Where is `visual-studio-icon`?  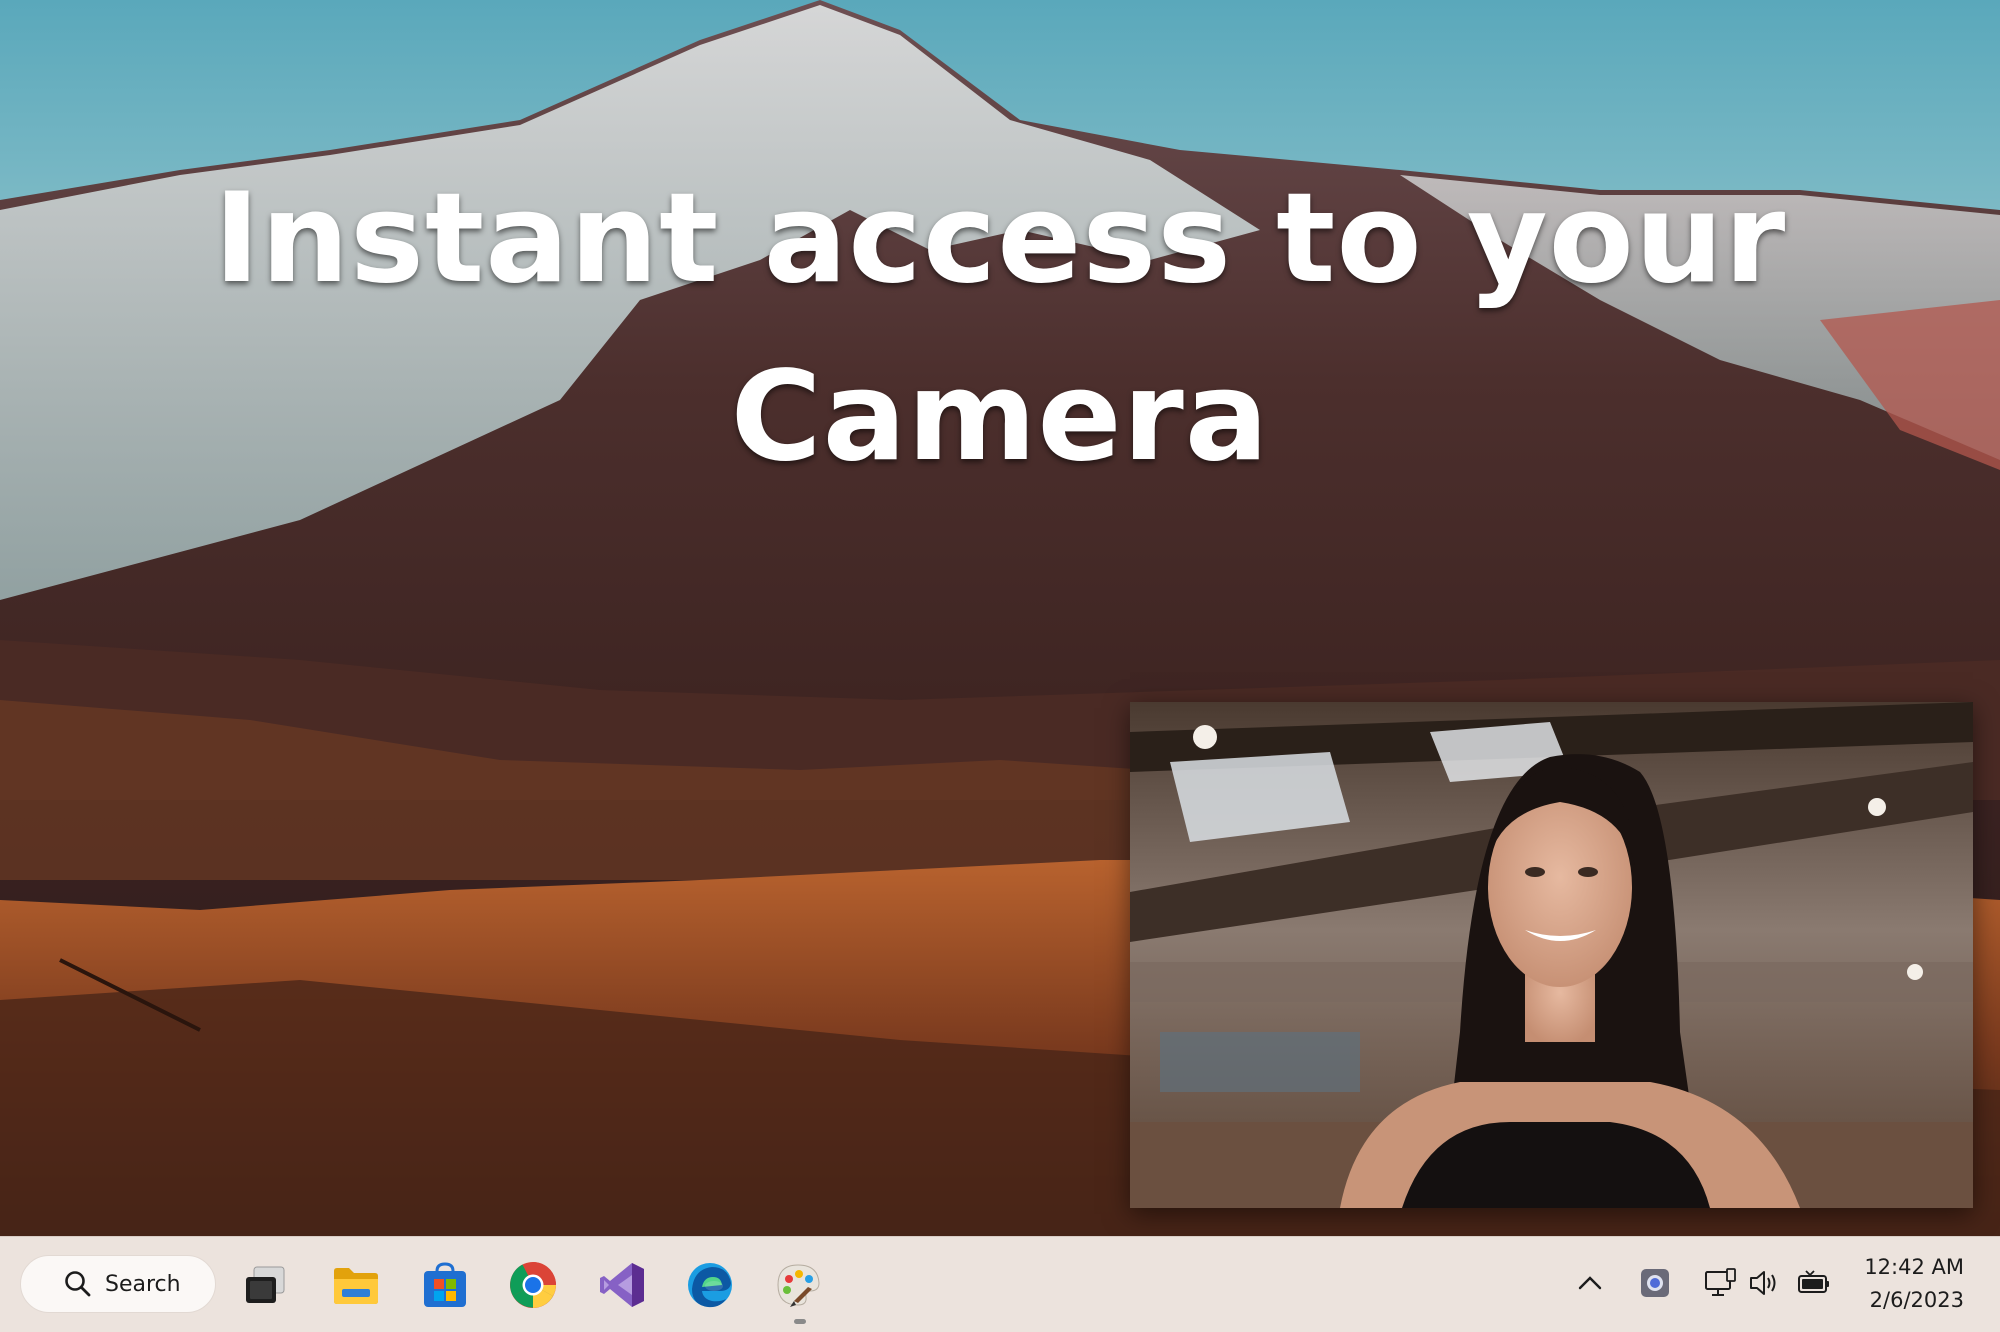 visual-studio-icon is located at coordinates (622, 1285).